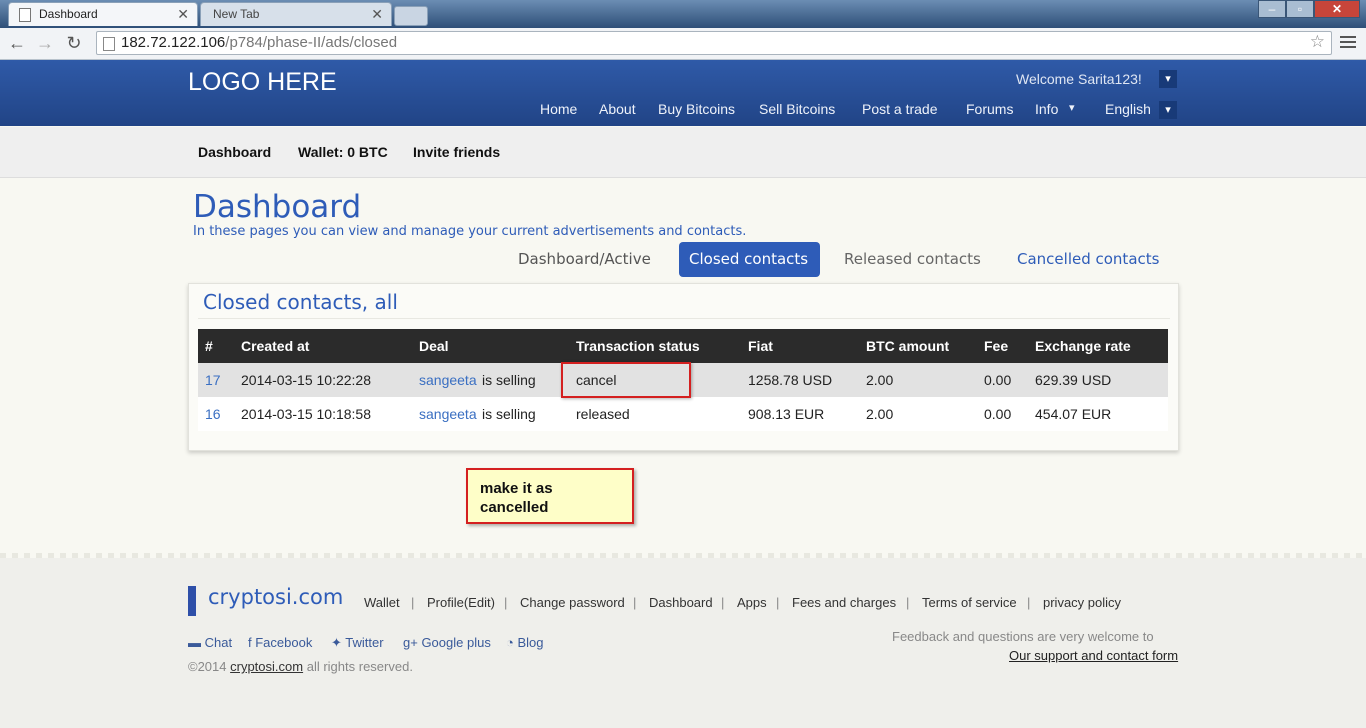 This screenshot has width=1366, height=728. I want to click on column-header: Transaction status, so click(638, 346).